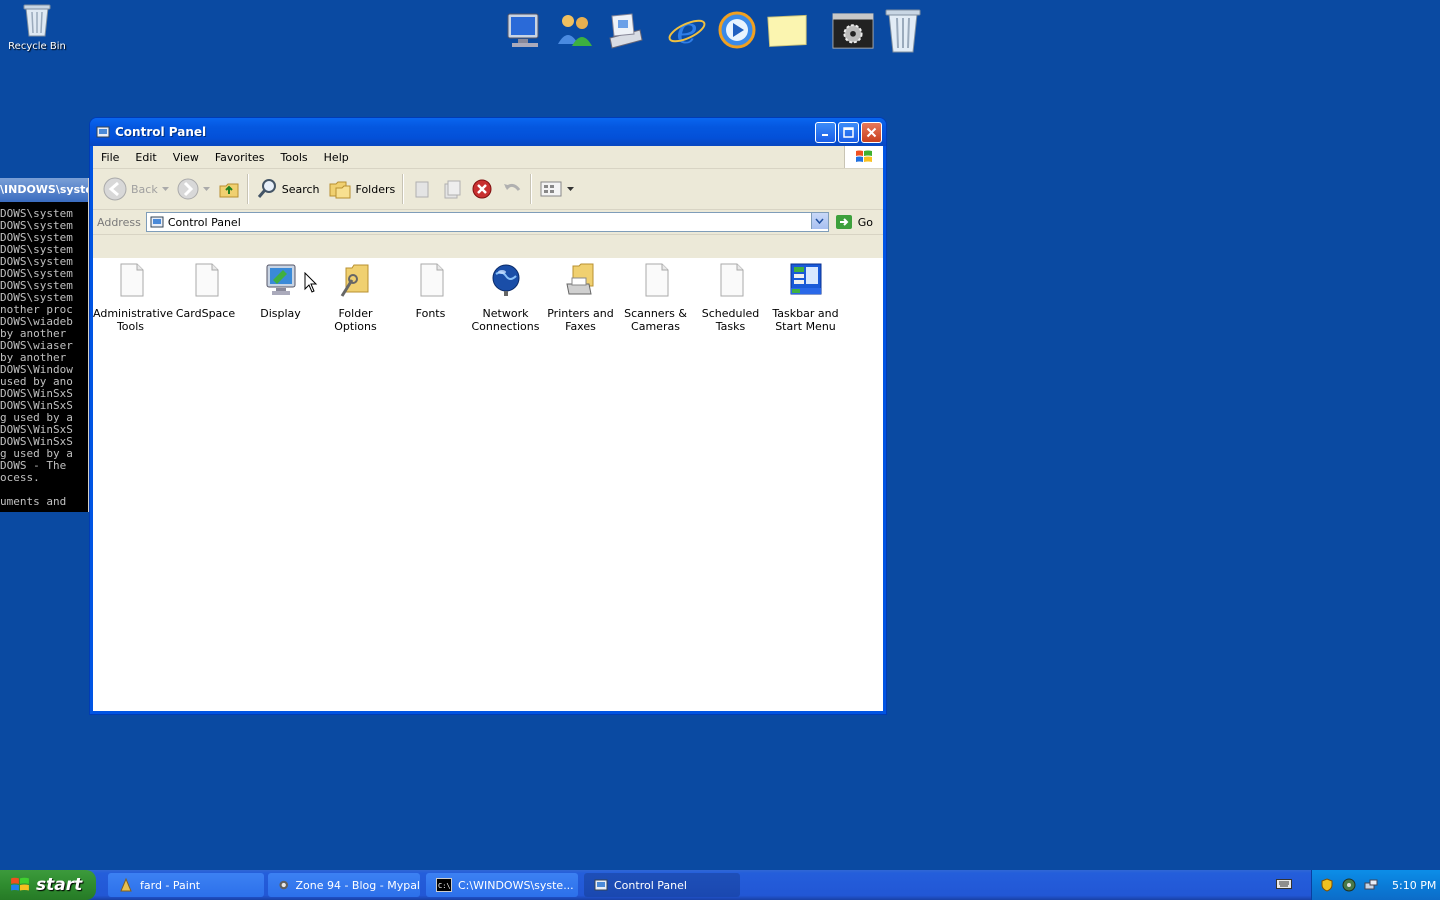 This screenshot has height=900, width=1440. What do you see at coordinates (488, 132) in the screenshot?
I see `title-bar: Control Panel` at bounding box center [488, 132].